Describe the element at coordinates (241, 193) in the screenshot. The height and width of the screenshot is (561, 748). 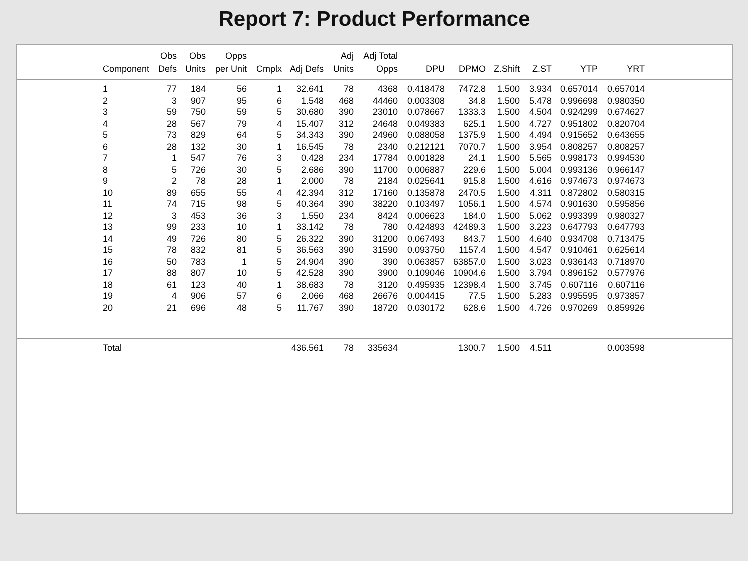
I see `table-cell-text: 55` at that location.